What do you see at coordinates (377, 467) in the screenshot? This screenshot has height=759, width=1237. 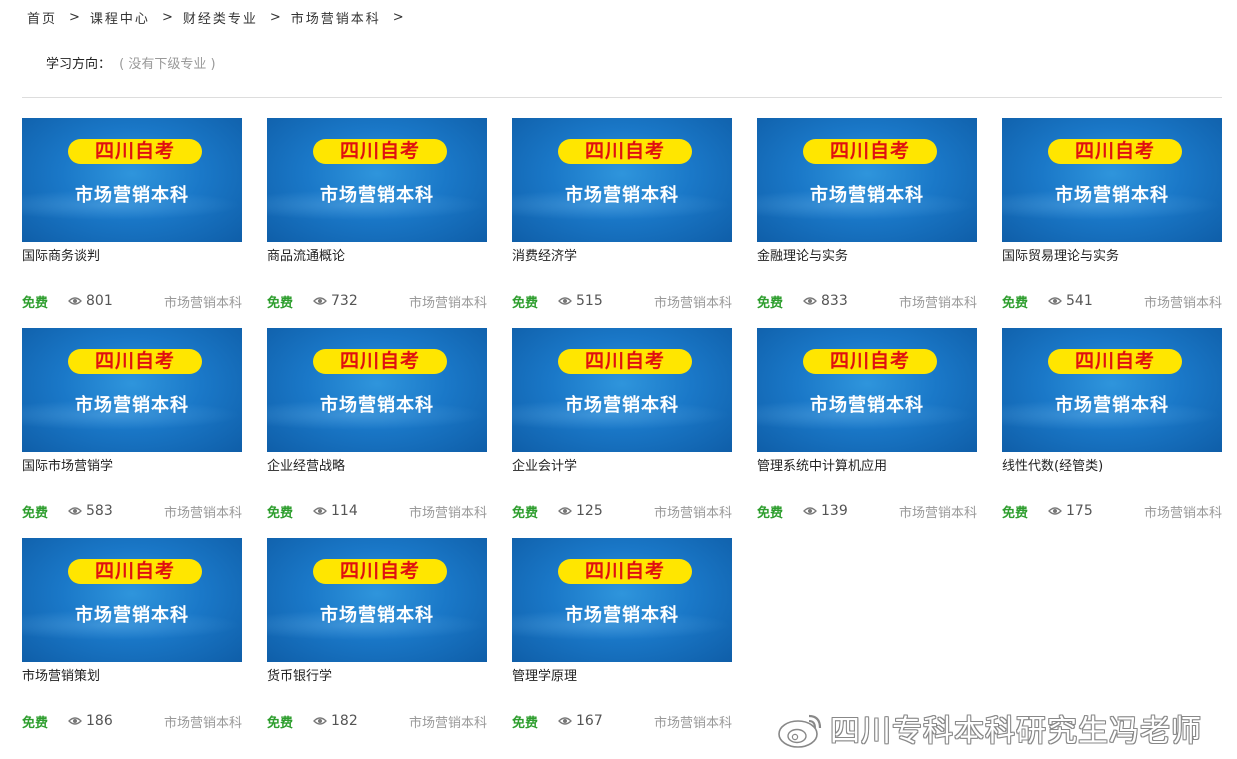 I see `course-title: 企业经营战略` at bounding box center [377, 467].